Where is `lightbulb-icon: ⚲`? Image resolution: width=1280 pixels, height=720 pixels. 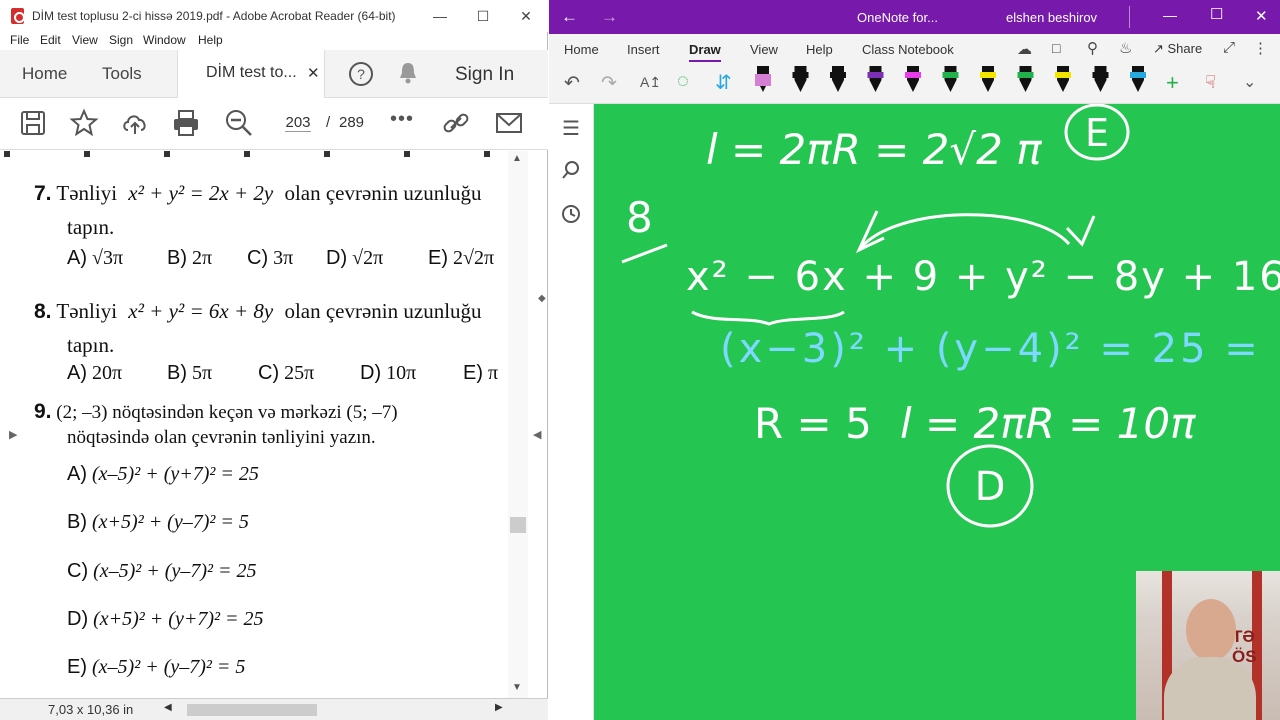
lightbulb-icon: ⚲ is located at coordinates (1092, 48).